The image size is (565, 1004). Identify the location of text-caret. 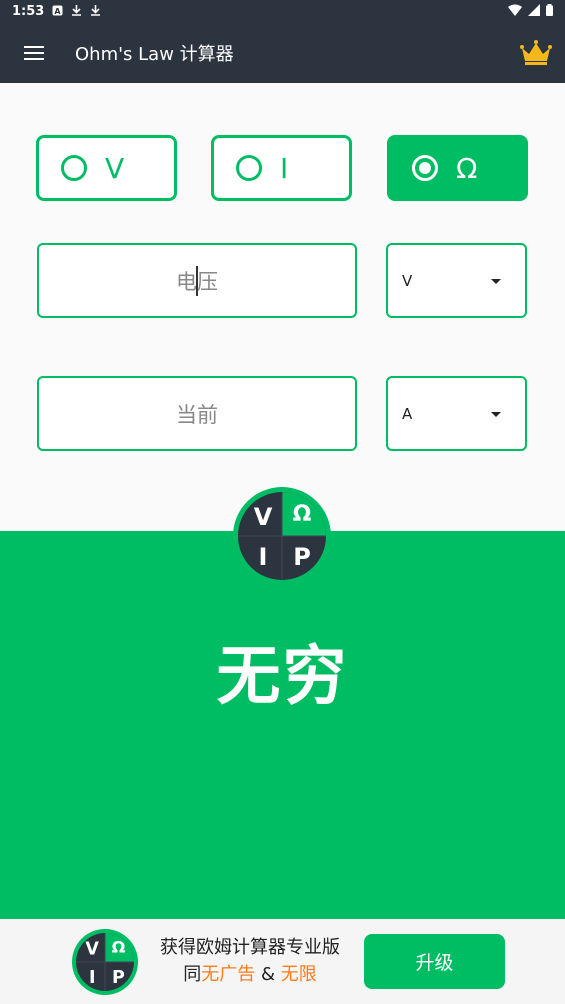
(197, 280).